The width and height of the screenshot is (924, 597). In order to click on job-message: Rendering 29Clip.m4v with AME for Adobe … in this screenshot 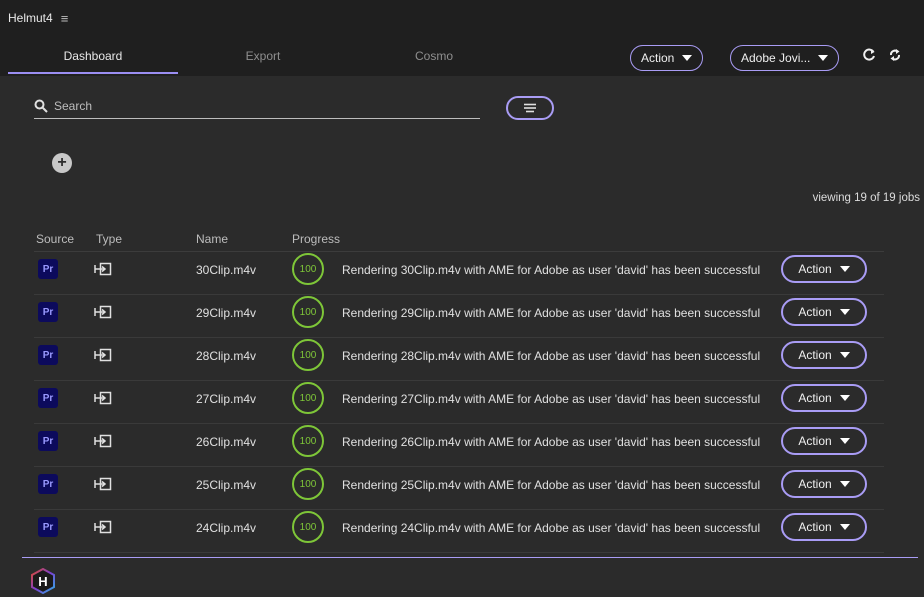, I will do `click(551, 313)`.